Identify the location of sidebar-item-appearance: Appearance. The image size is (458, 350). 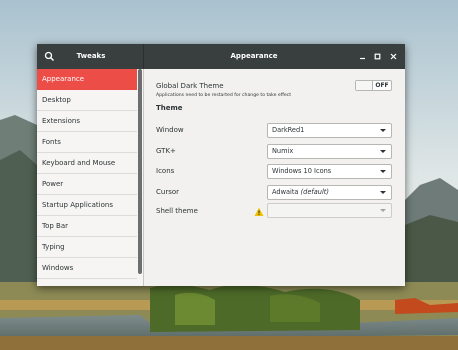
(87, 79).